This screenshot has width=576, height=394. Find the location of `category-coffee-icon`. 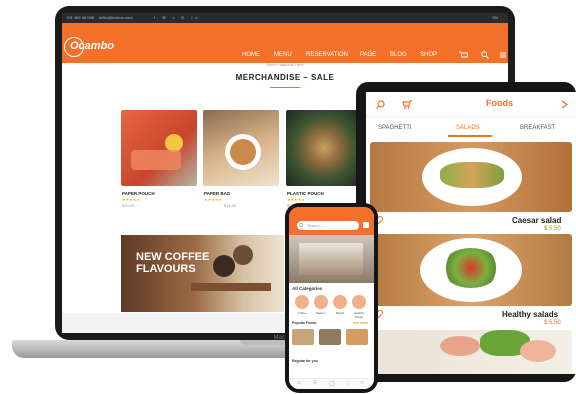

category-coffee-icon is located at coordinates (302, 302).